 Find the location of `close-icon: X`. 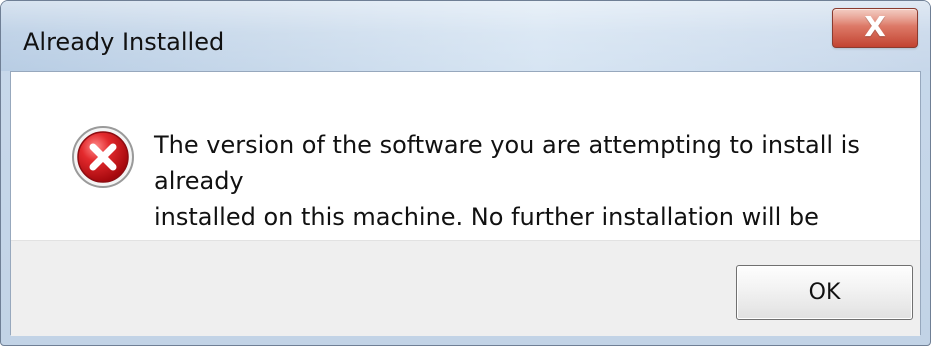

close-icon: X is located at coordinates (875, 26).